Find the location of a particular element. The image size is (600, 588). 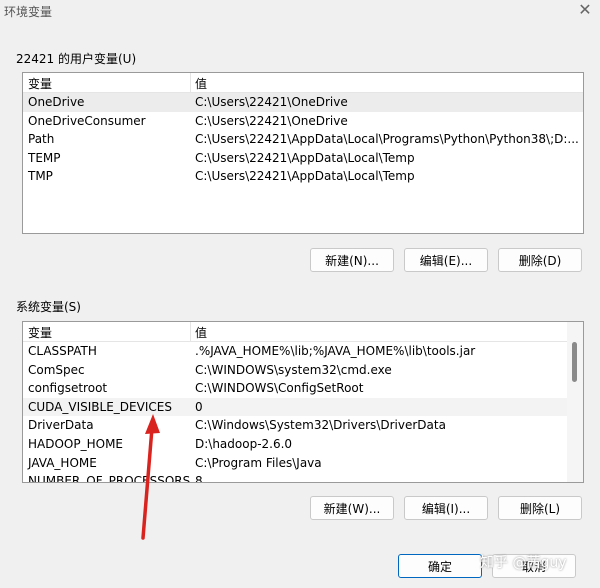

annotation-arrow-icon is located at coordinates (150, 477).